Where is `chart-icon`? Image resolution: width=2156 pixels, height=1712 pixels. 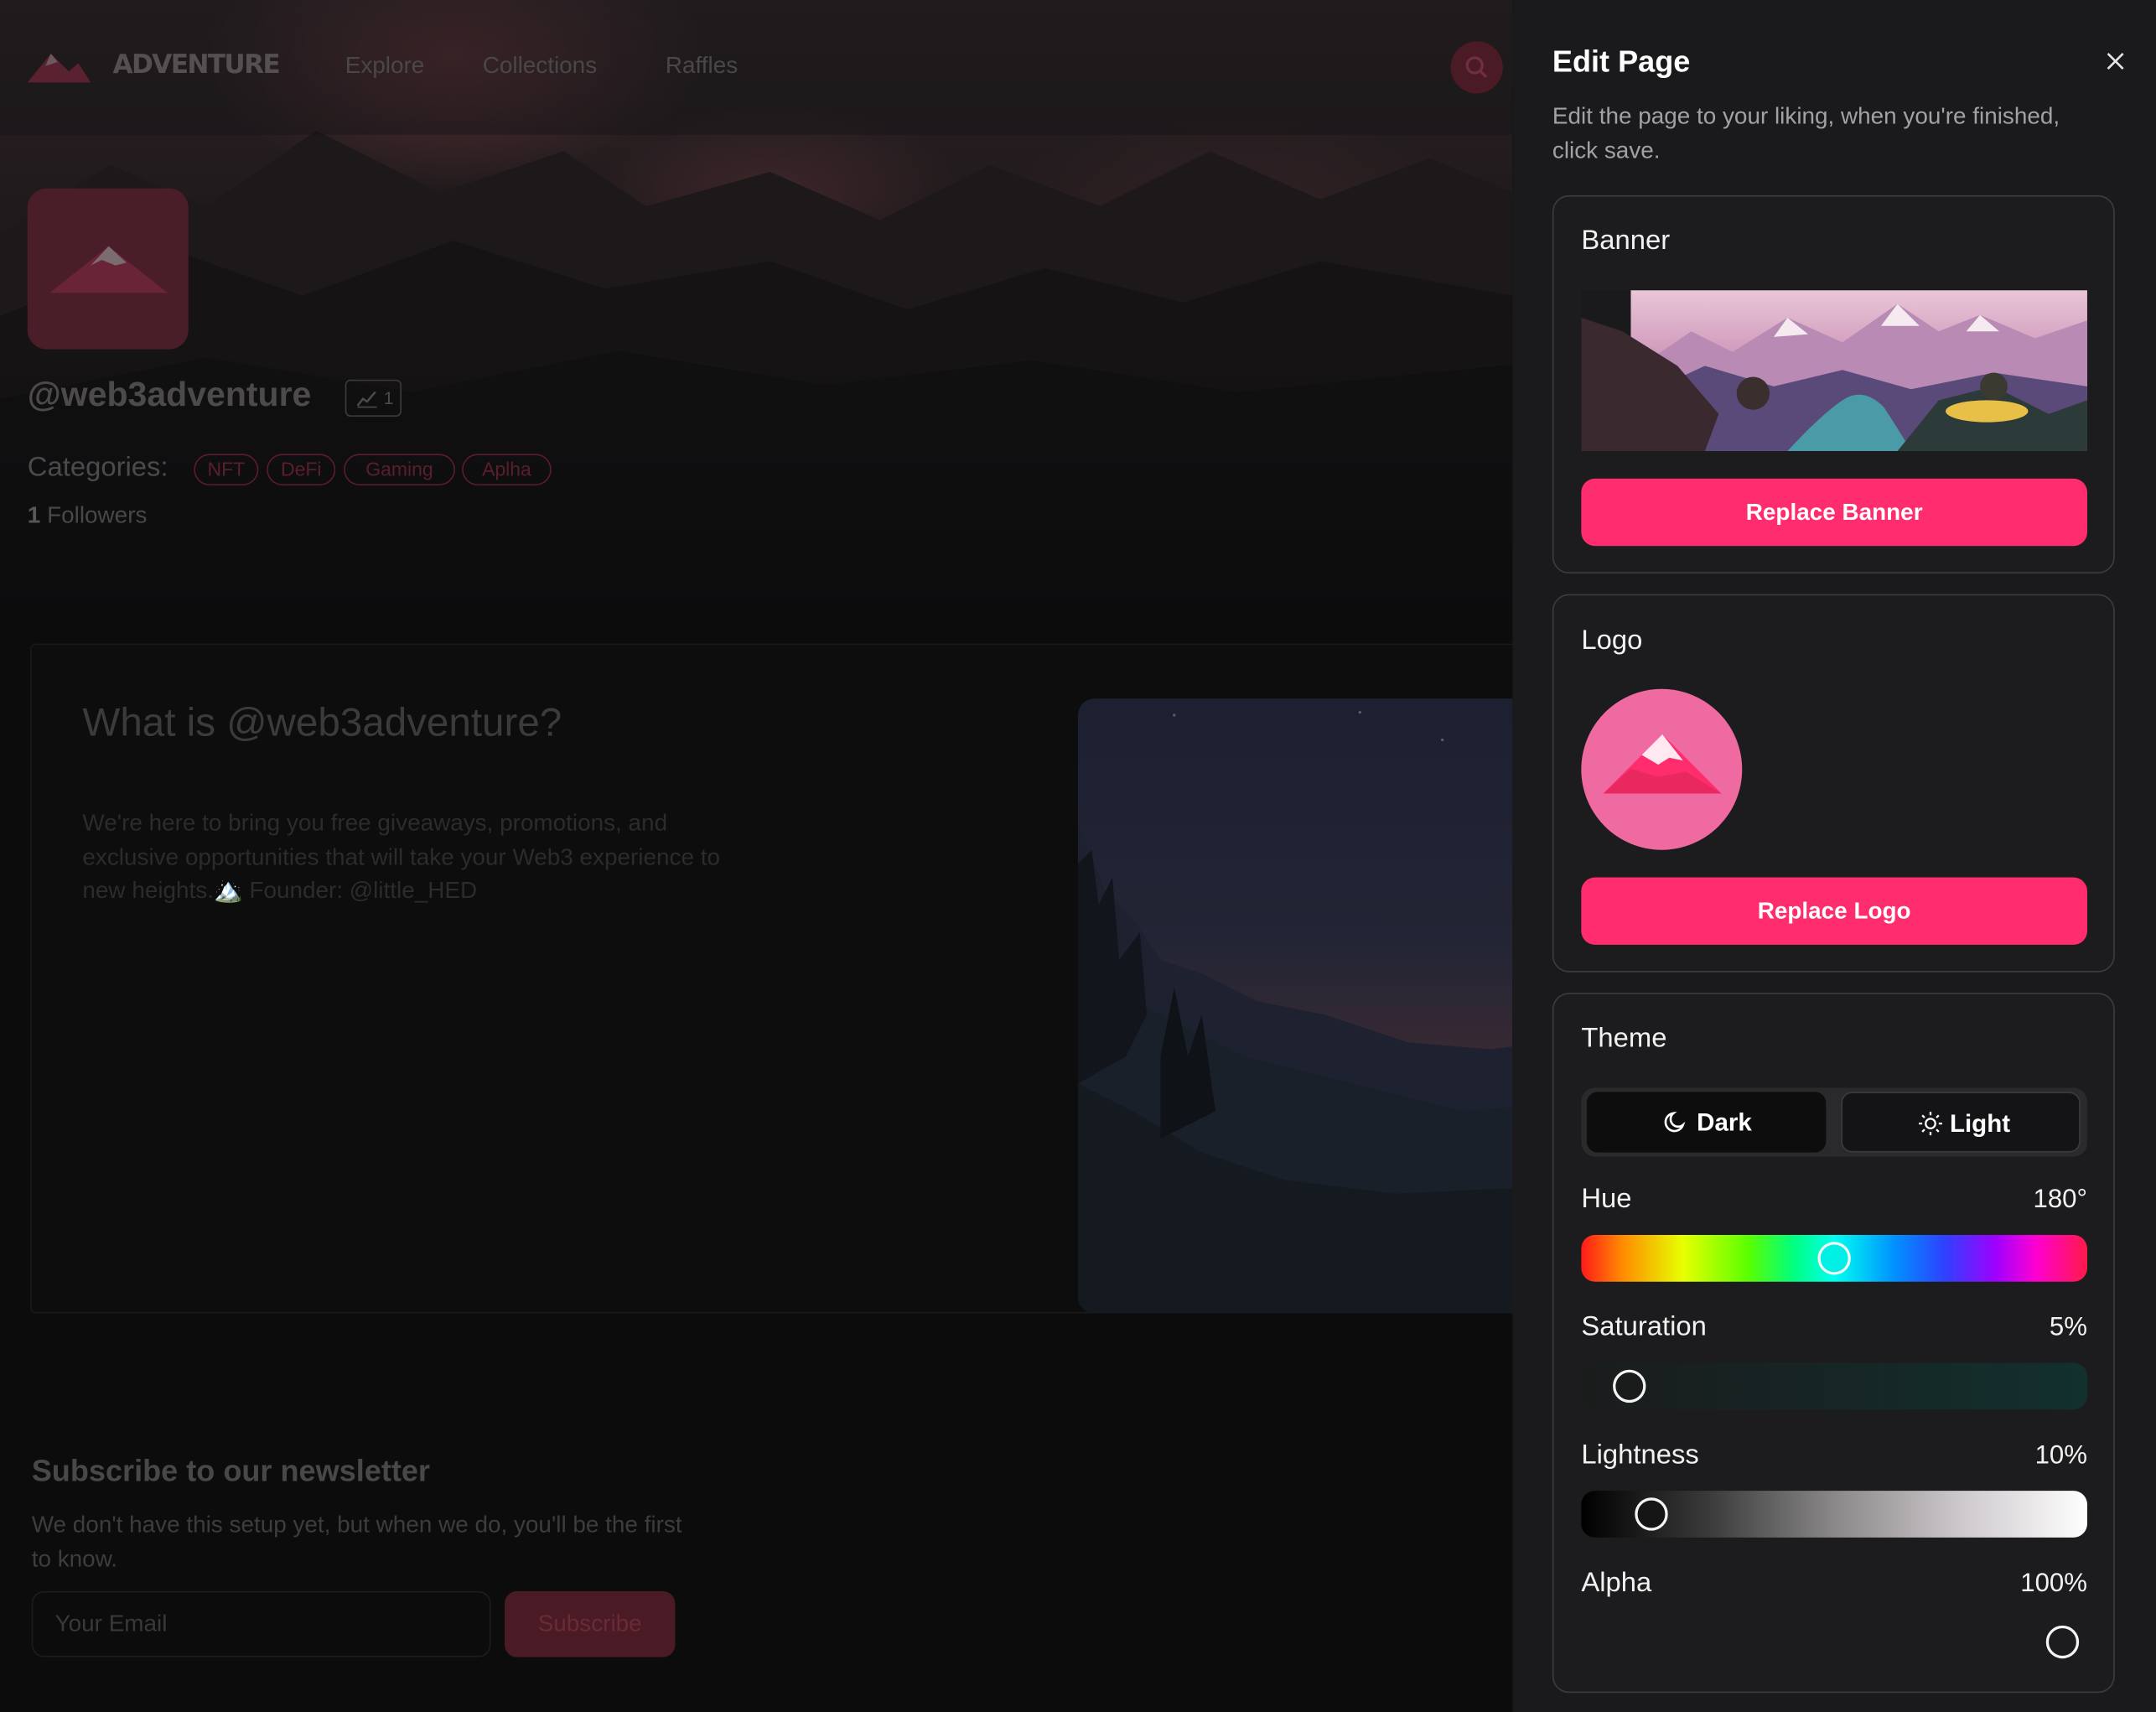
chart-icon is located at coordinates (366, 399).